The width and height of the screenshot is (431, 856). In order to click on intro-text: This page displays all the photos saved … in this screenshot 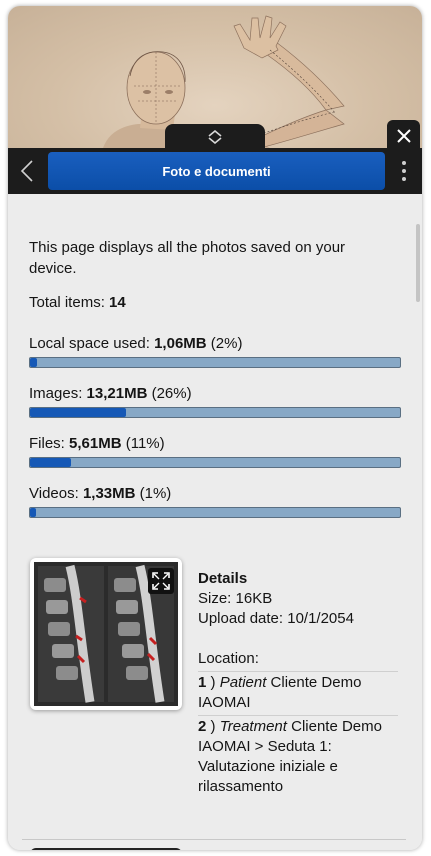, I will do `click(187, 258)`.